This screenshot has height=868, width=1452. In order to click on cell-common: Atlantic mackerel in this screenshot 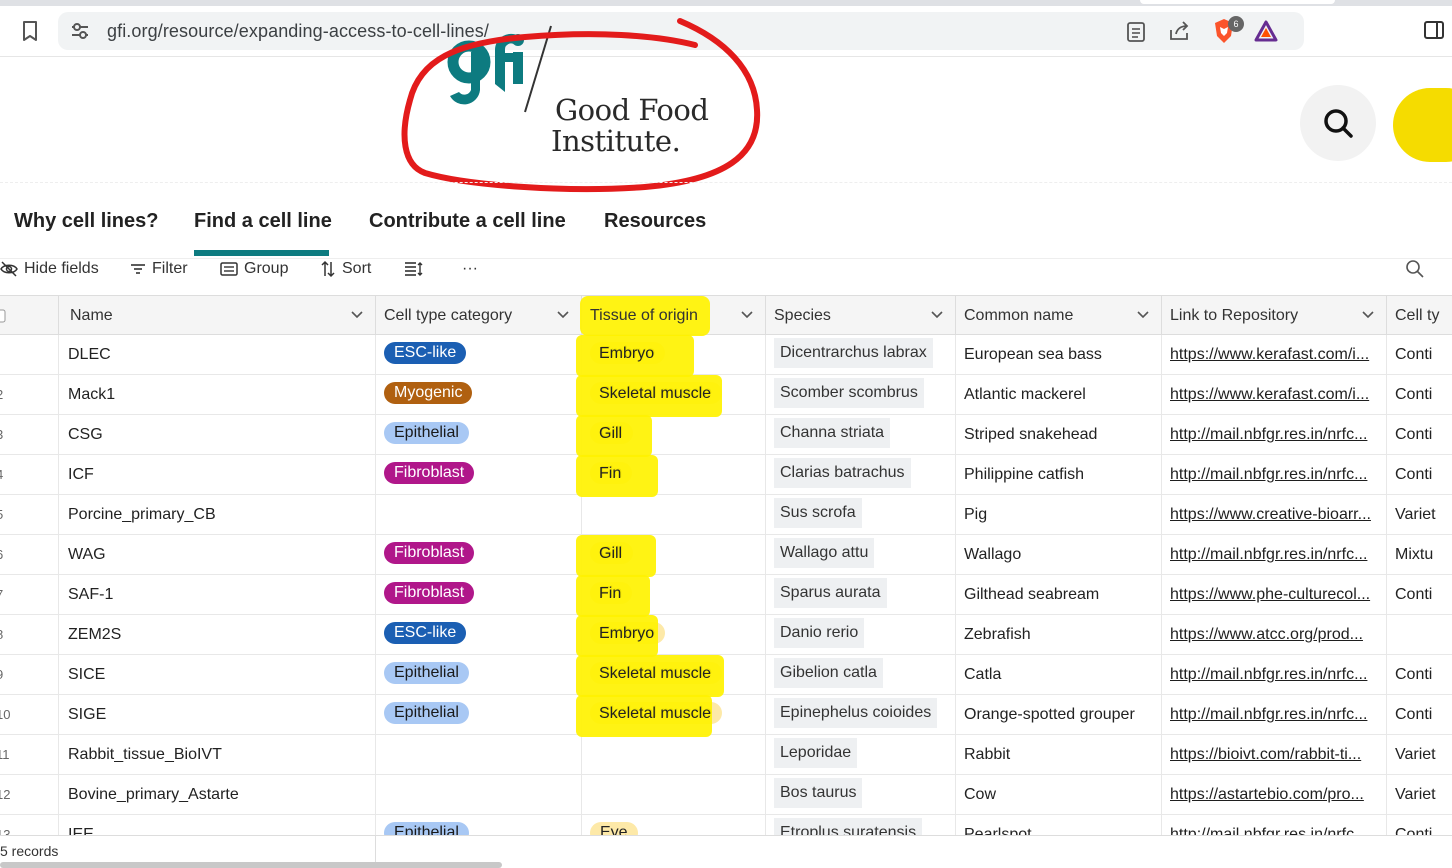, I will do `click(1059, 395)`.